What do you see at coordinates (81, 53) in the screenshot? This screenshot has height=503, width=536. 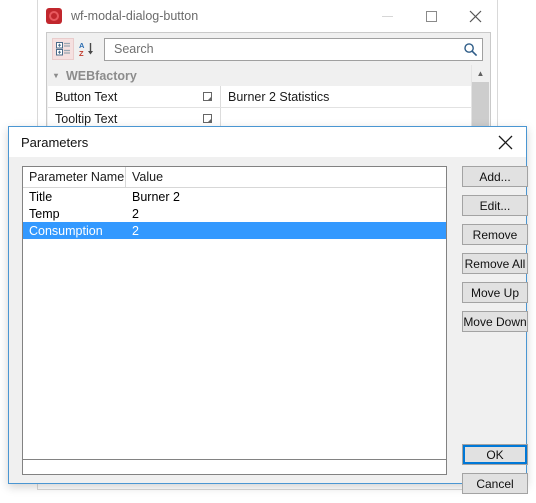 I see `svg-text: Z` at bounding box center [81, 53].